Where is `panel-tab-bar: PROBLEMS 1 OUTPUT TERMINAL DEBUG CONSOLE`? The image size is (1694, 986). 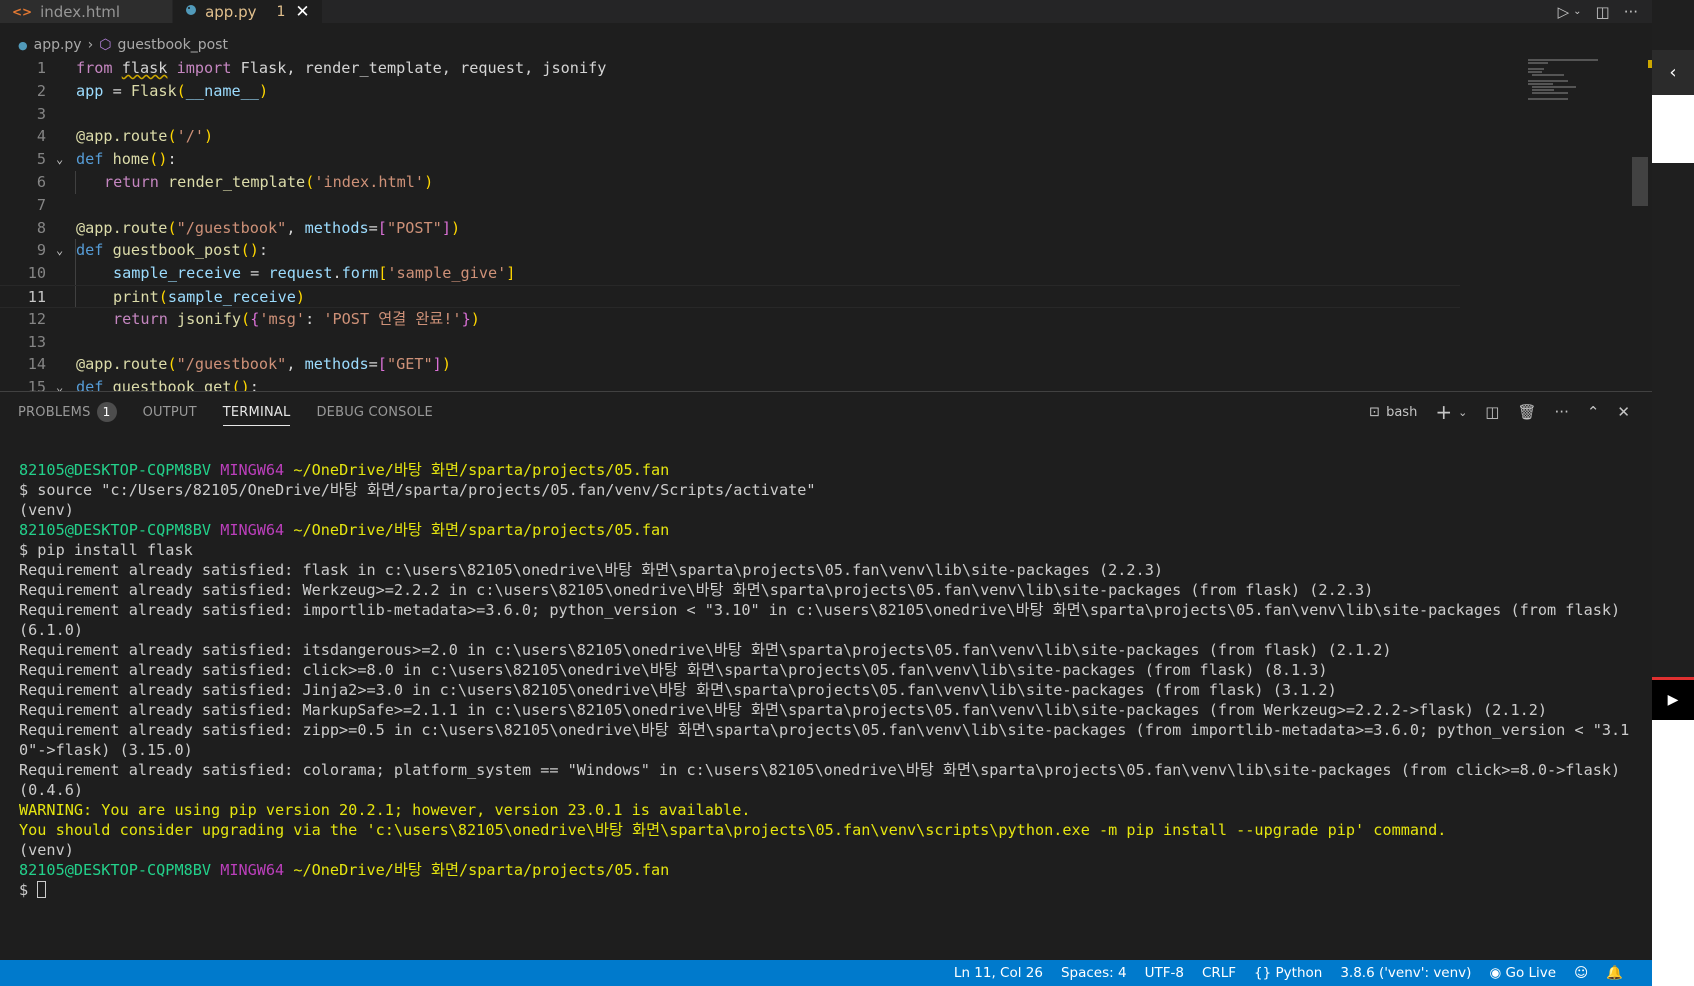 panel-tab-bar: PROBLEMS 1 OUTPUT TERMINAL DEBUG CONSOLE is located at coordinates (225, 412).